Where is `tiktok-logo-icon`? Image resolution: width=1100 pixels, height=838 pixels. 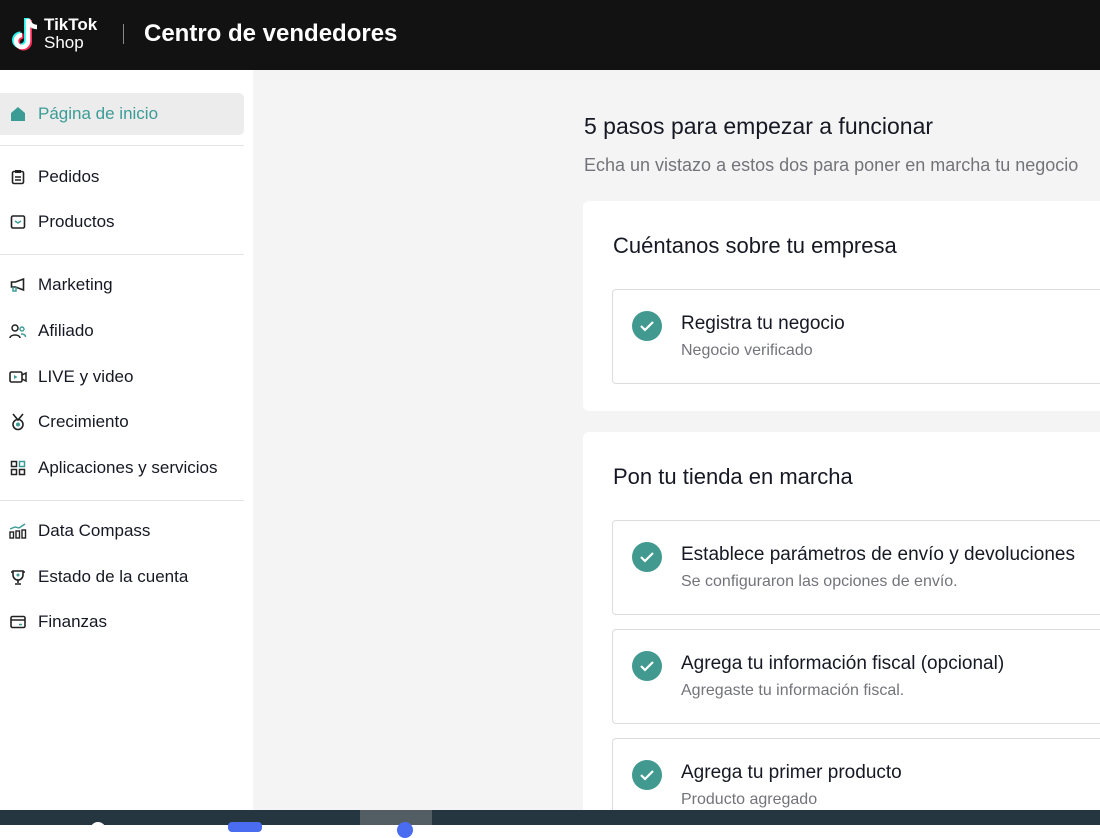 tiktok-logo-icon is located at coordinates (26, 35).